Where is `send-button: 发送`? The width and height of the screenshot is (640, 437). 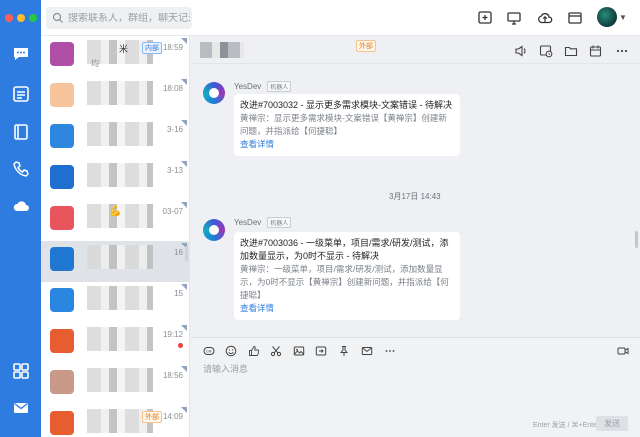
send-button: 发送 is located at coordinates (612, 423).